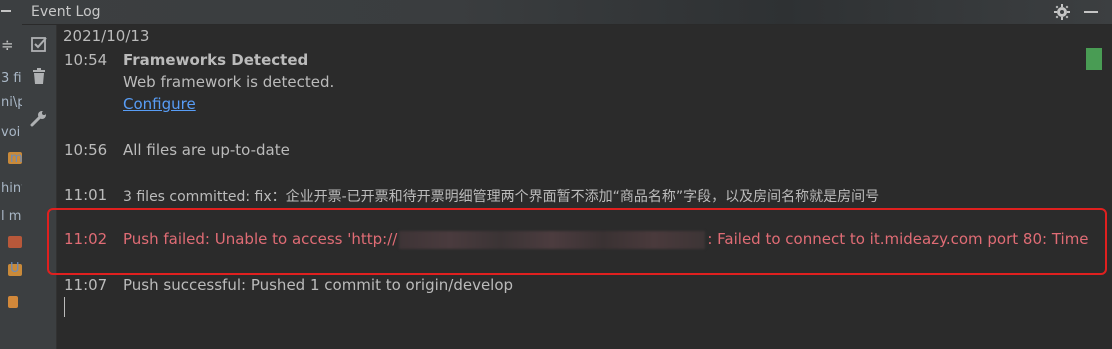 This screenshot has height=349, width=1112. What do you see at coordinates (567, 12) in the screenshot?
I see `event-log-titlebar: Event Log` at bounding box center [567, 12].